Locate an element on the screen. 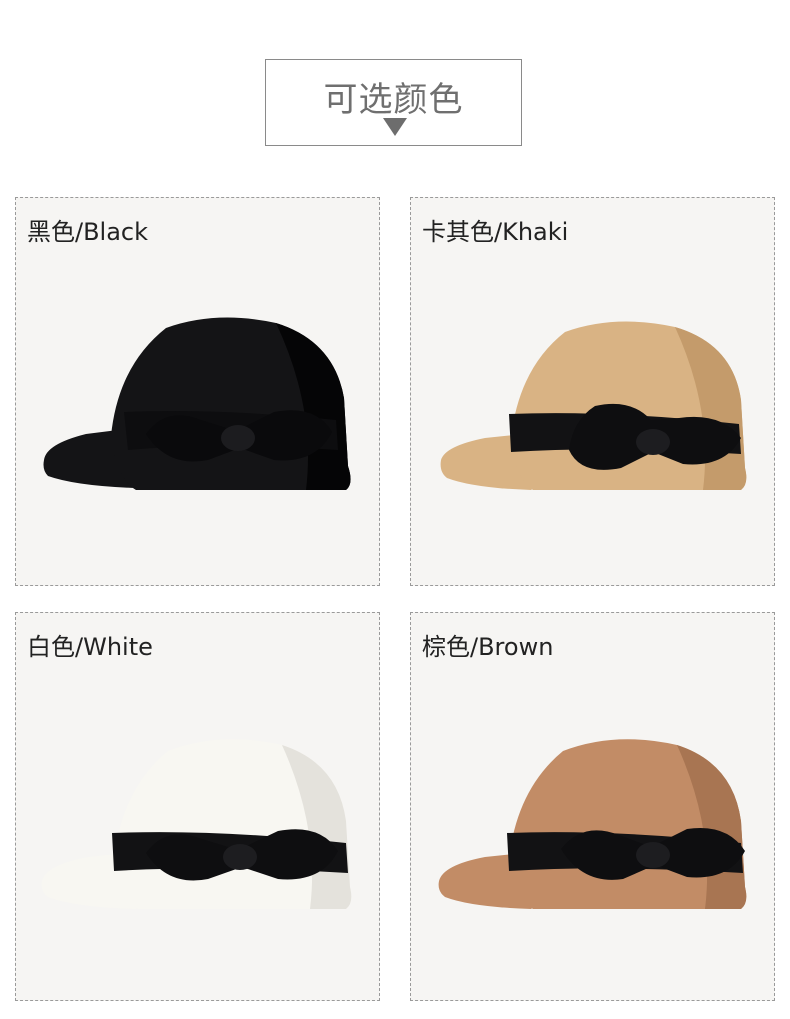 The width and height of the screenshot is (790, 1019). color-options-header: 可选颜色 is located at coordinates (393, 102).